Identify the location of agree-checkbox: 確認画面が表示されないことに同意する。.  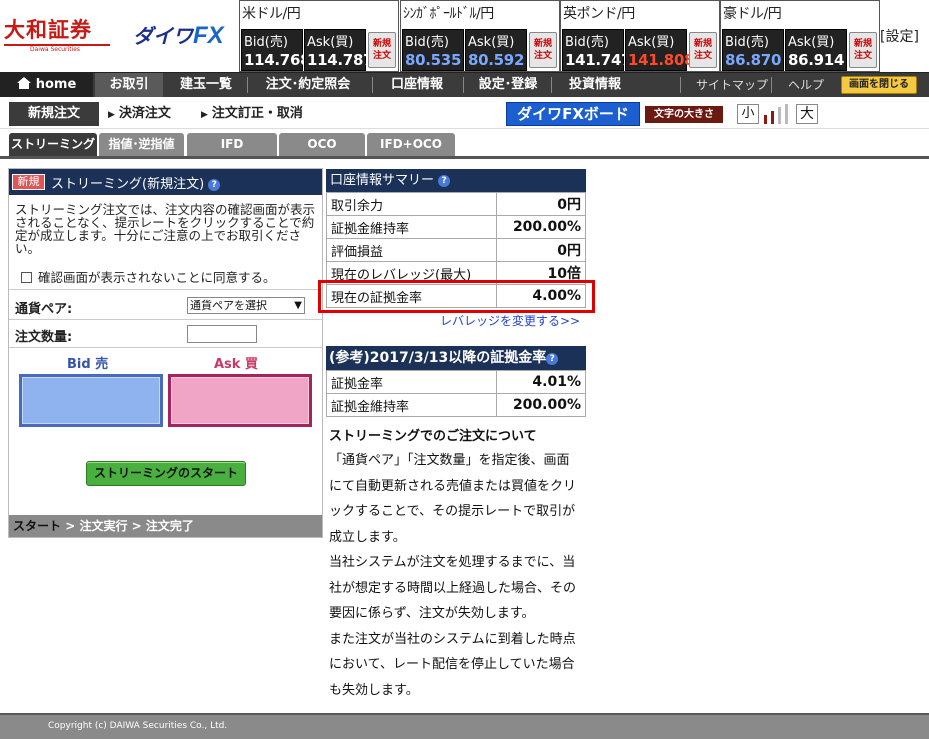
(148, 276).